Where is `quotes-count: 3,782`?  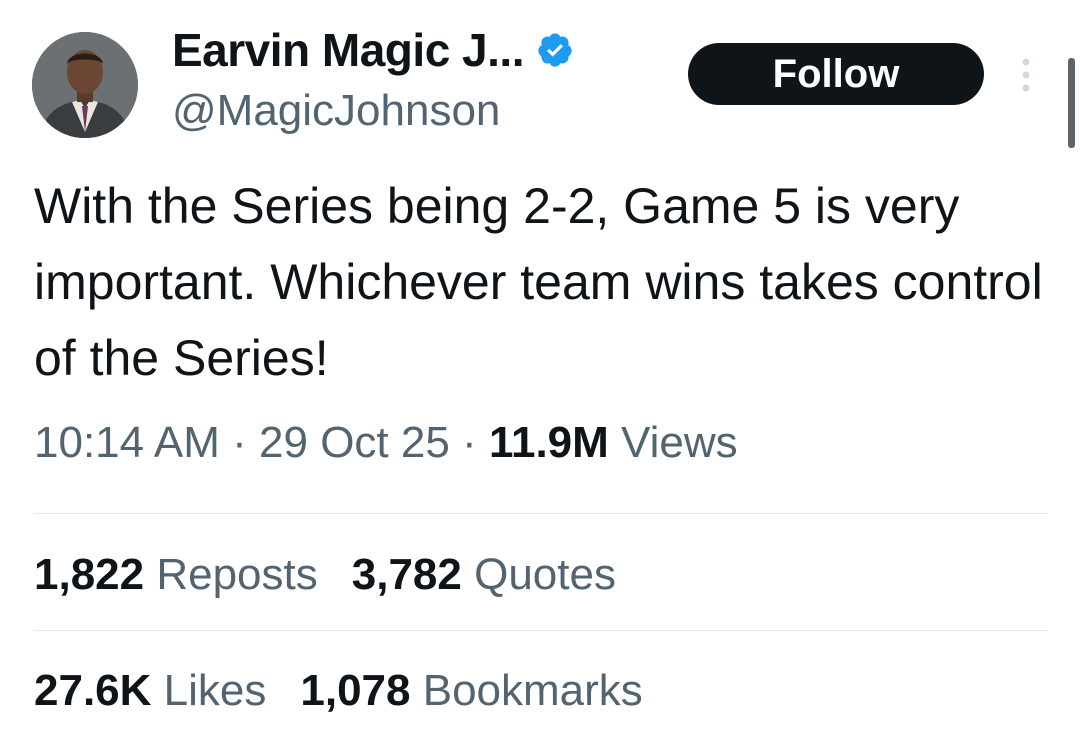
quotes-count: 3,782 is located at coordinates (406, 574).